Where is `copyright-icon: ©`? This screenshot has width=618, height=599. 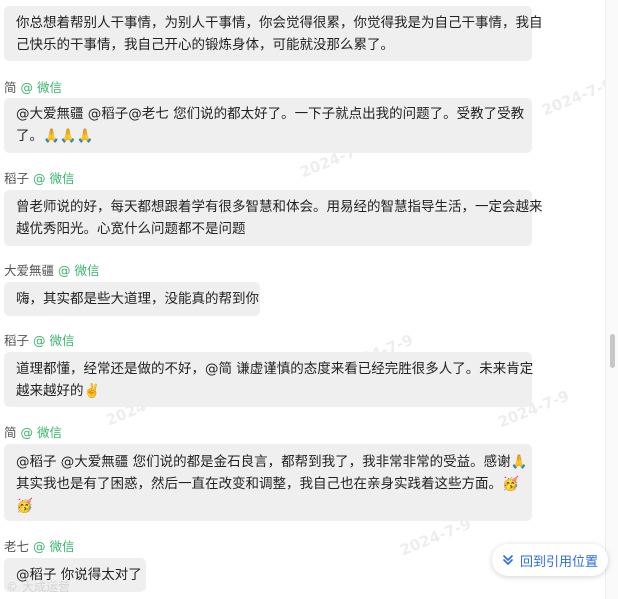 copyright-icon: © is located at coordinates (12, 586).